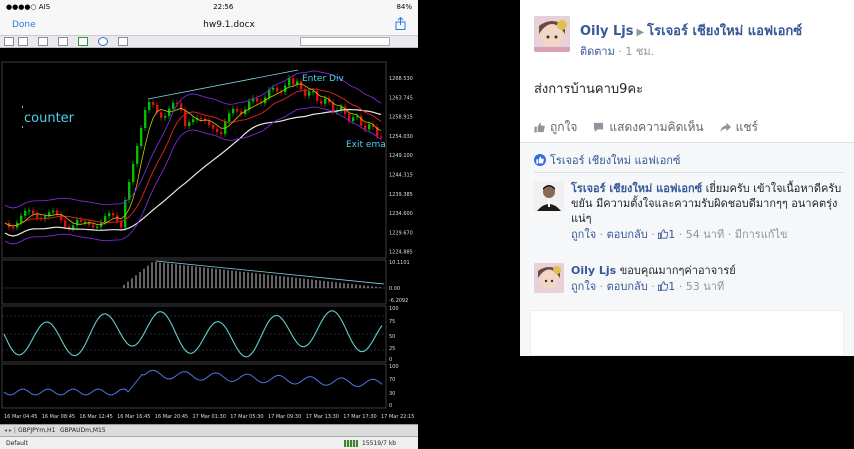  I want to click on traffic-label: 15519/7 kb, so click(379, 443).